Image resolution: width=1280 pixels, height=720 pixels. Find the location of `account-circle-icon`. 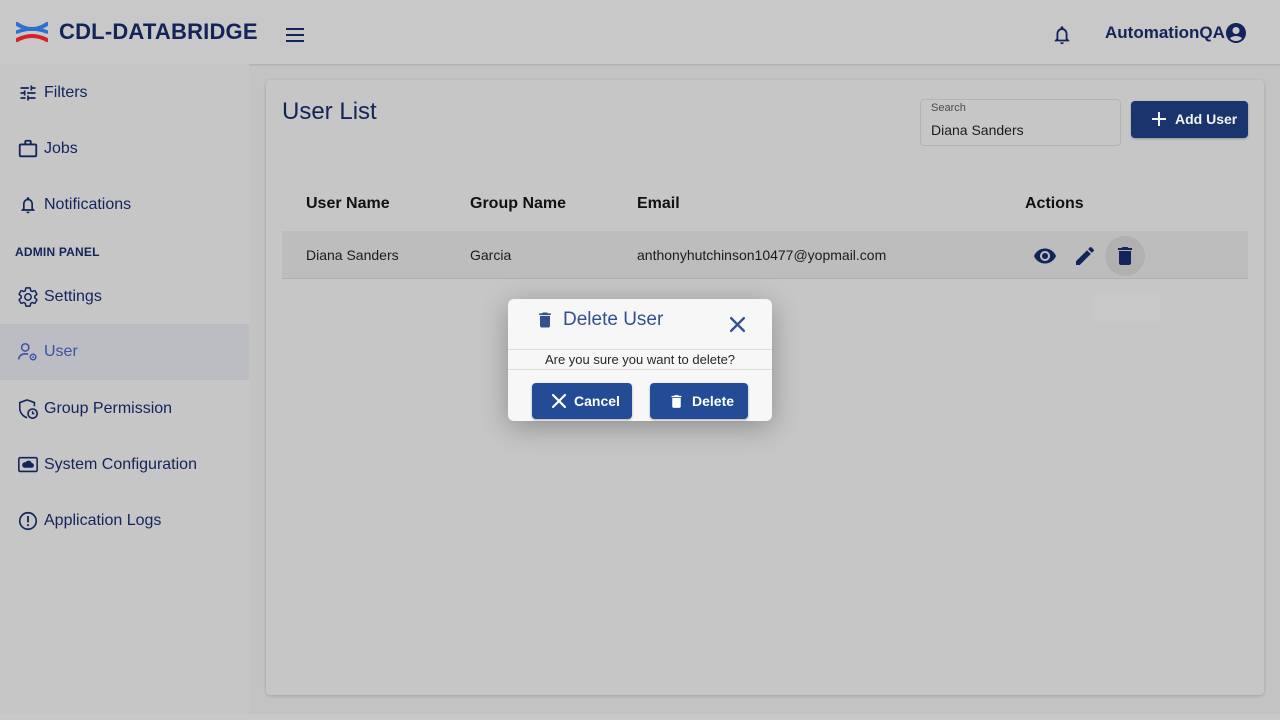

account-circle-icon is located at coordinates (1236, 33).